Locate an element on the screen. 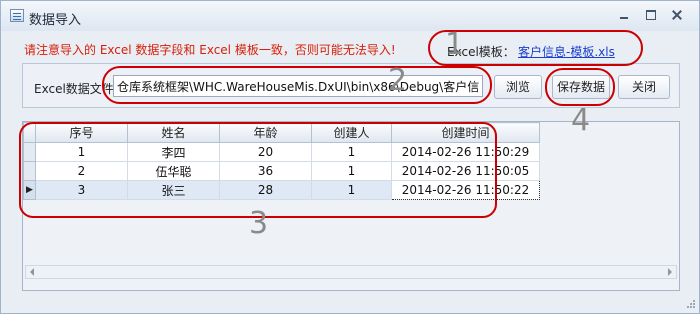 The height and width of the screenshot is (314, 700). annotation-number-1: 1 is located at coordinates (455, 44).